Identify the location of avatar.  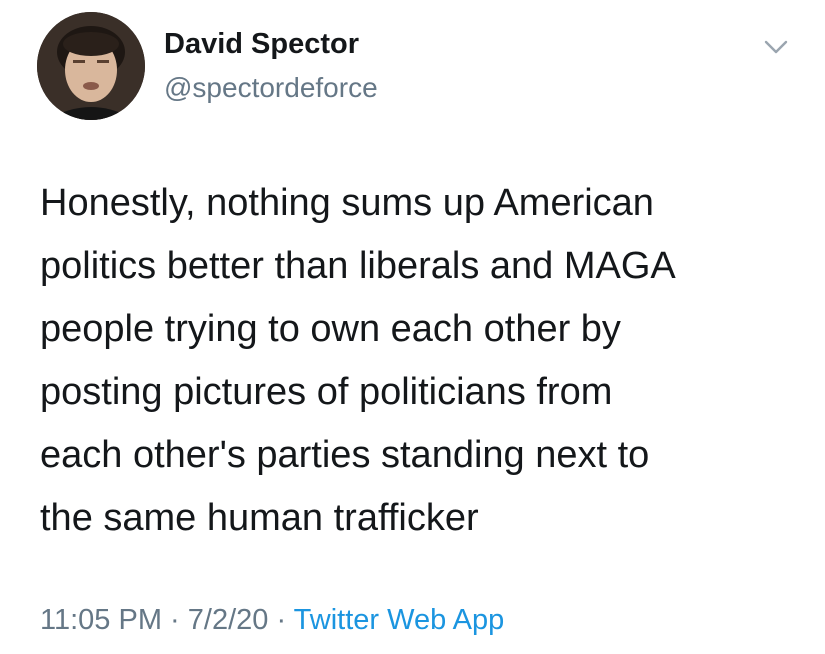
(91, 66).